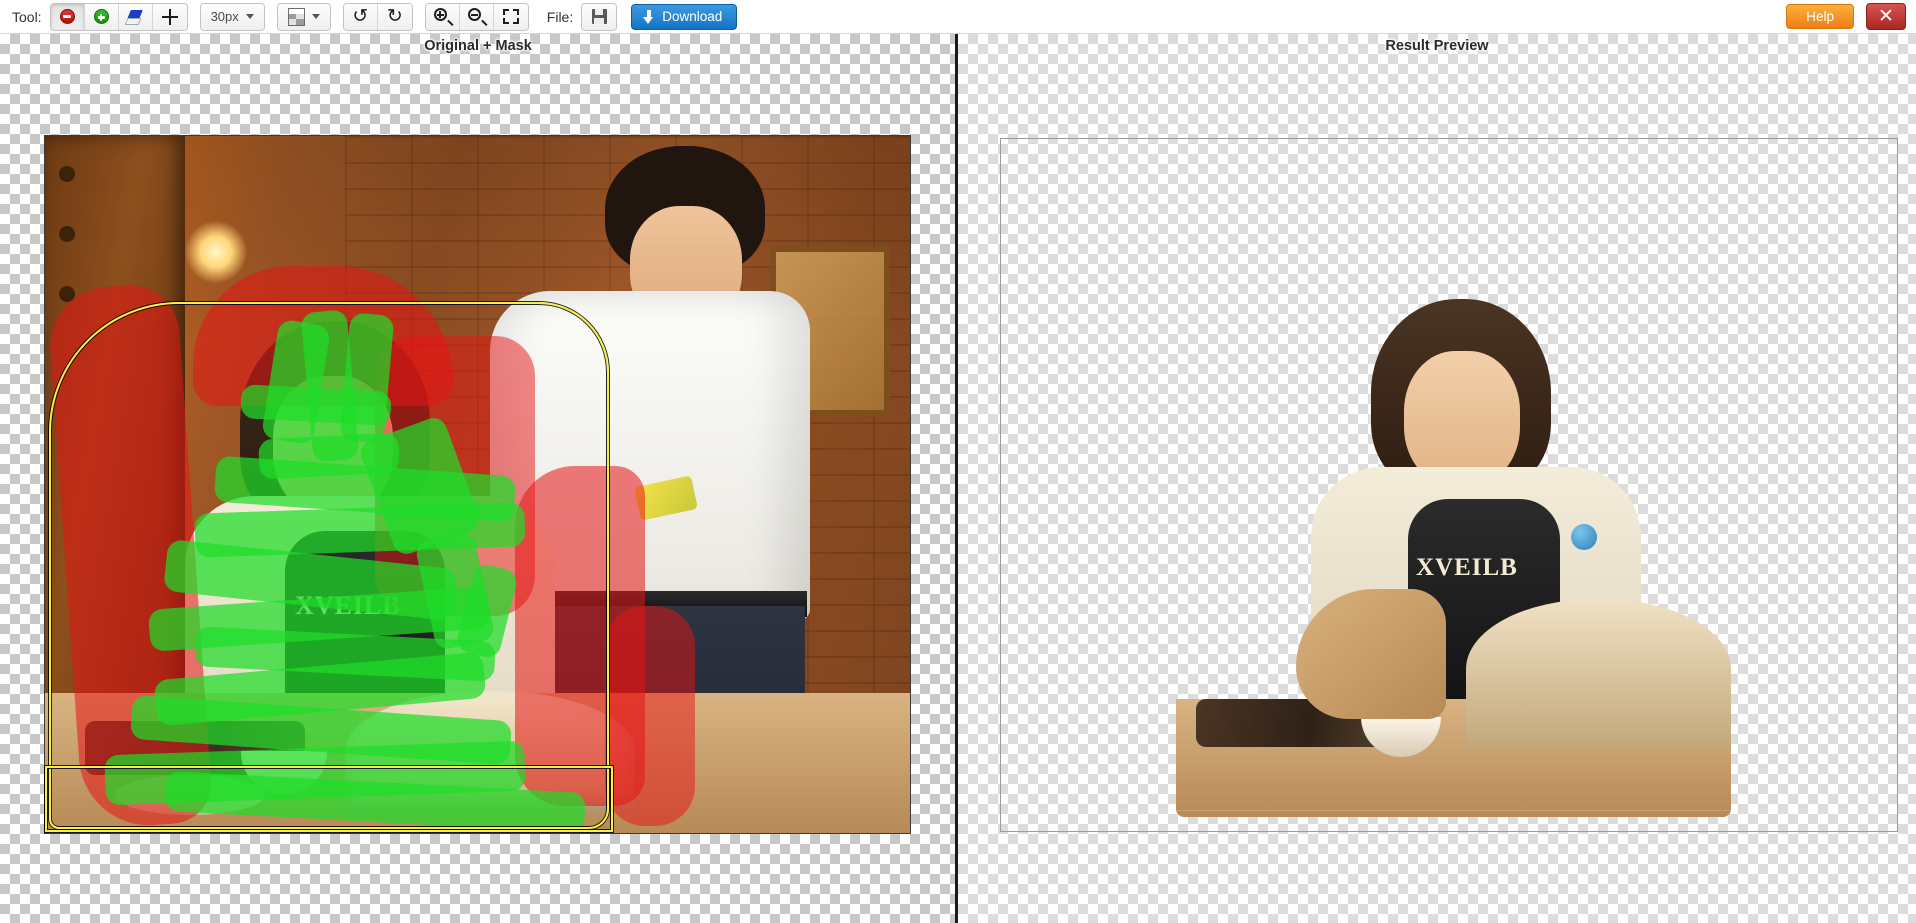 This screenshot has height=923, width=1916. I want to click on save-button, so click(599, 16).